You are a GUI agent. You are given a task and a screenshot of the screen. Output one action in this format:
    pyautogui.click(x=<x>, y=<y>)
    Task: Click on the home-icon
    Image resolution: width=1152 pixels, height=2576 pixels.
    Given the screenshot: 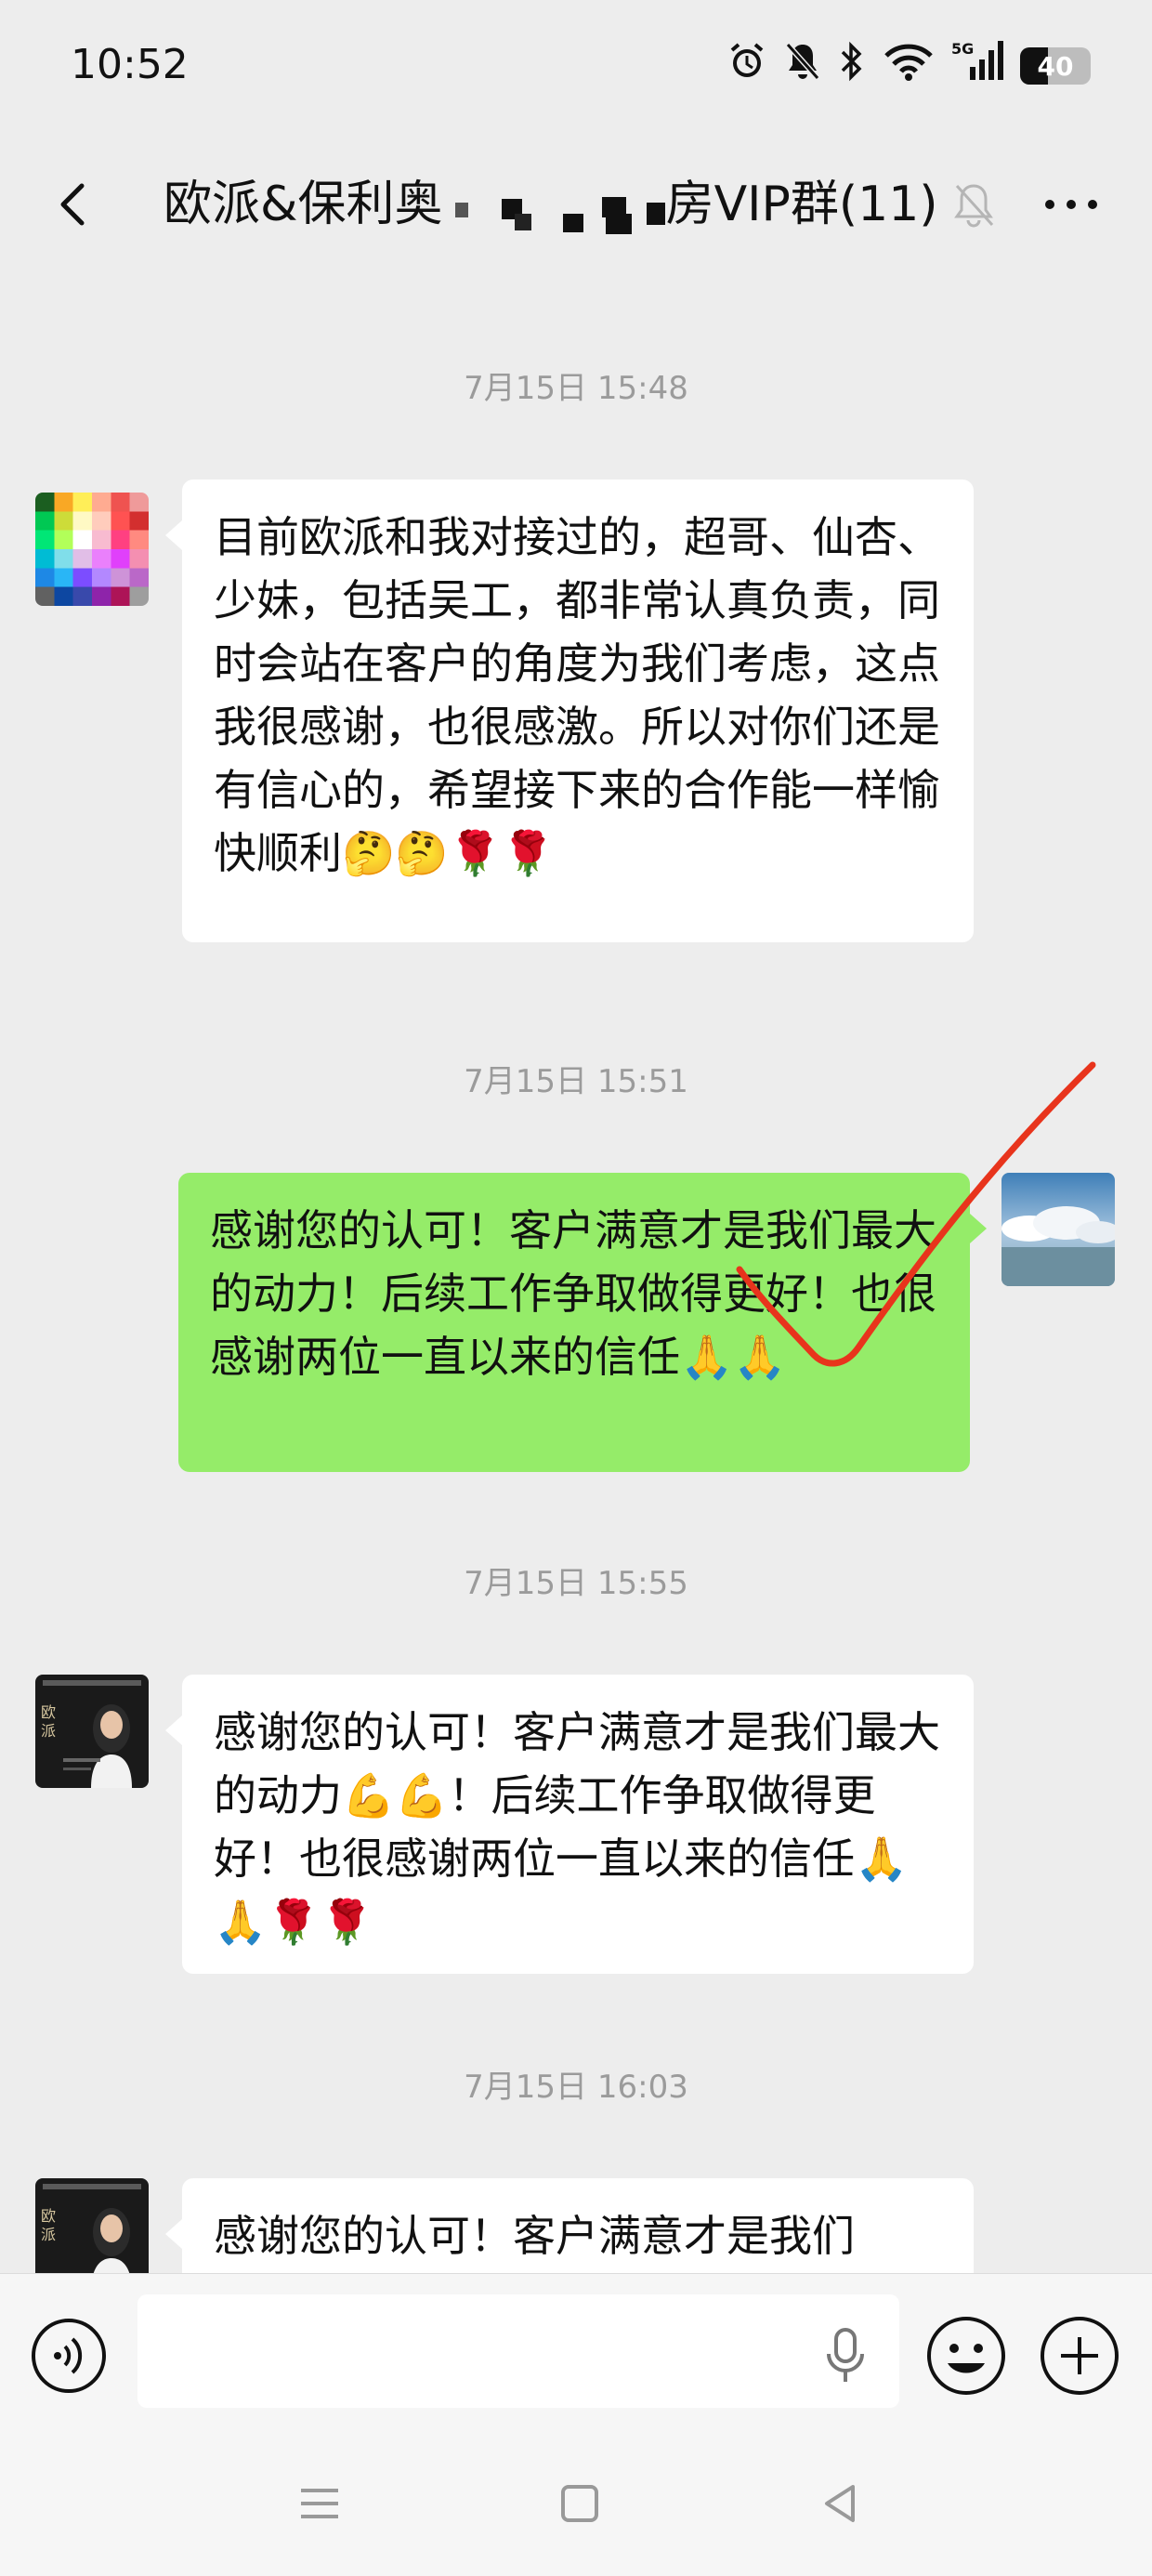 What is the action you would take?
    pyautogui.click(x=579, y=2503)
    